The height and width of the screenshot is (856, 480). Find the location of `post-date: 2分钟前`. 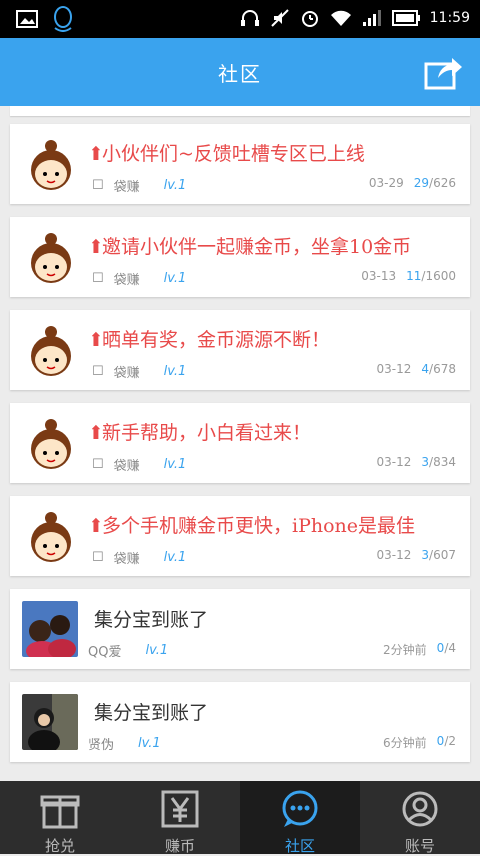

post-date: 2分钟前 is located at coordinates (405, 650).